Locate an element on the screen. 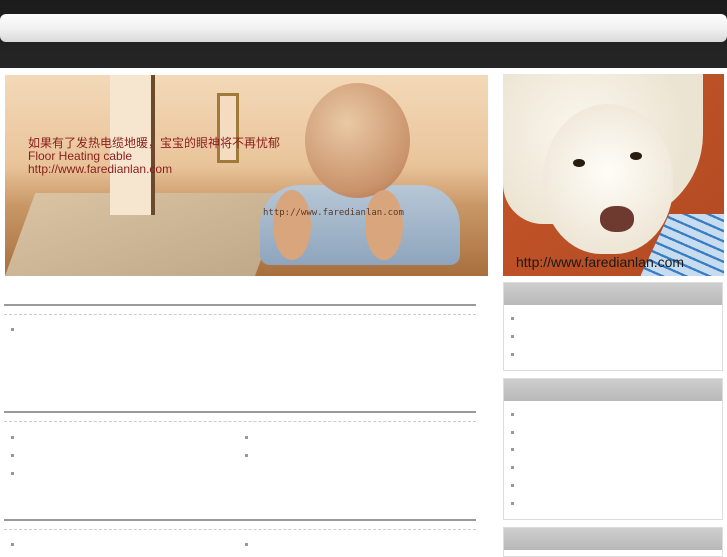 This screenshot has height=557, width=727. banner-watermark: http://www.faredianlan.com is located at coordinates (333, 213).